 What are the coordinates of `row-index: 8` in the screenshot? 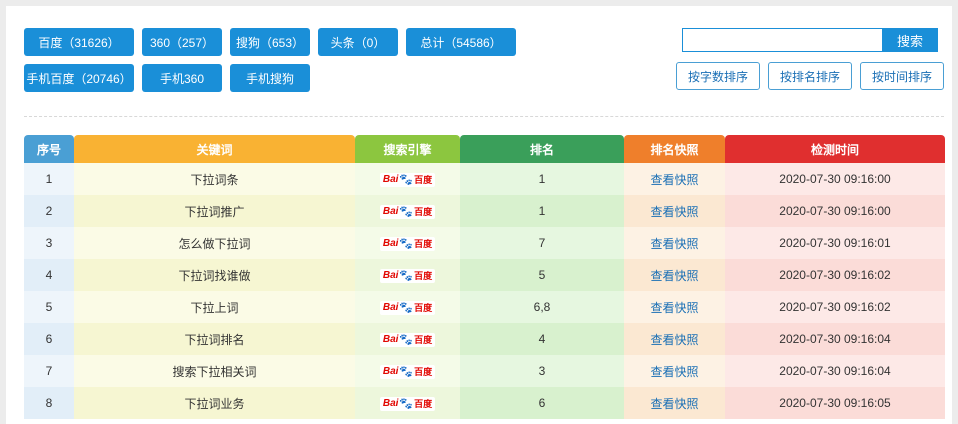 It's located at (49, 403).